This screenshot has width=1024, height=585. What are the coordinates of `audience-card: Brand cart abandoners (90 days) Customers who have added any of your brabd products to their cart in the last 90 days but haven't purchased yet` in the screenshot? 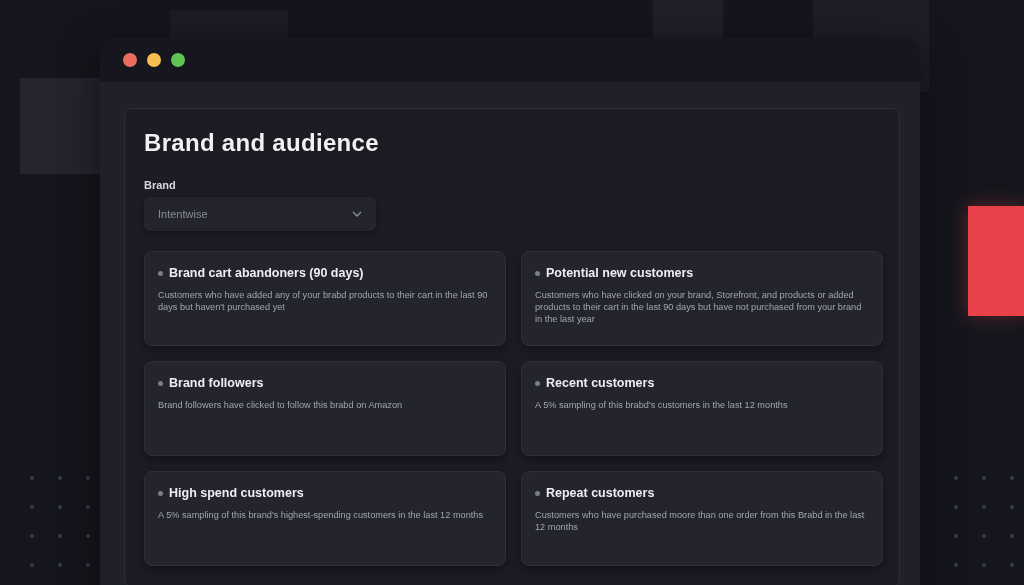 It's located at (325, 298).